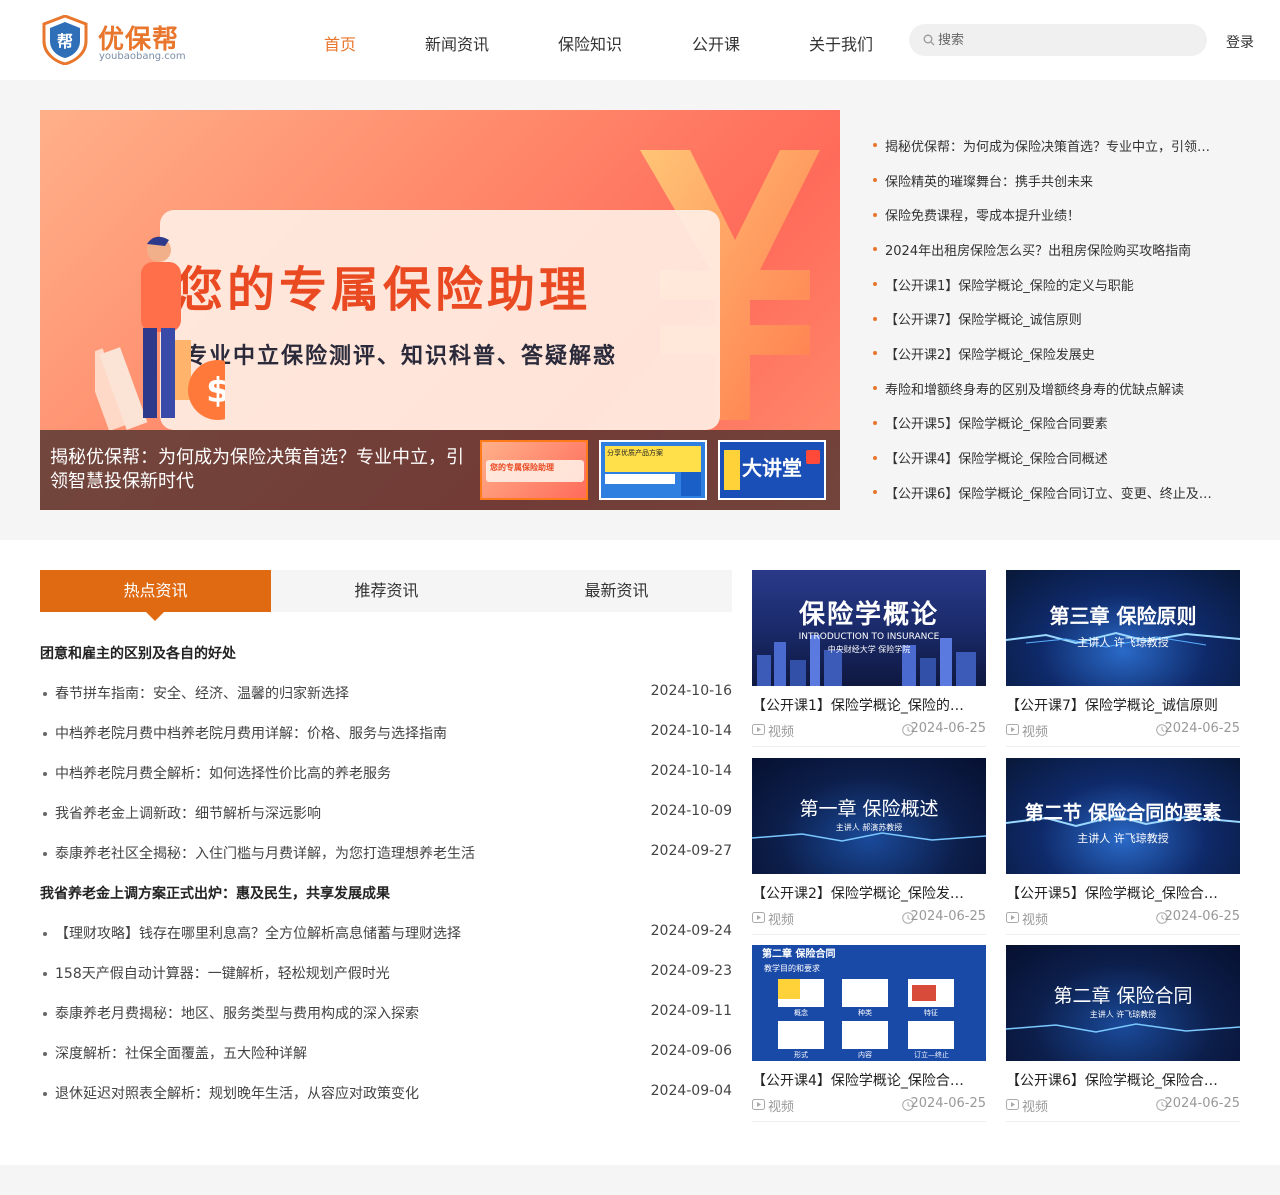 This screenshot has height=1195, width=1280. What do you see at coordinates (1055, 353) in the screenshot?
I see `side-news-item: 【公开课2】保险学概论_保险发展史` at bounding box center [1055, 353].